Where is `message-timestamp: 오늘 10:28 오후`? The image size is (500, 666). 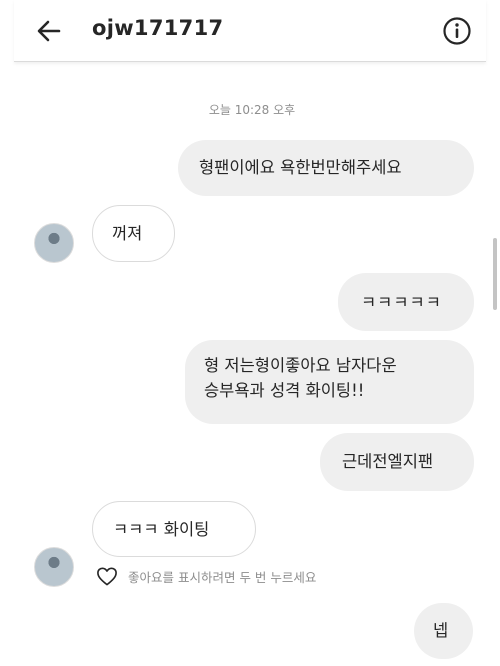 message-timestamp: 오늘 10:28 오후 is located at coordinates (250, 109).